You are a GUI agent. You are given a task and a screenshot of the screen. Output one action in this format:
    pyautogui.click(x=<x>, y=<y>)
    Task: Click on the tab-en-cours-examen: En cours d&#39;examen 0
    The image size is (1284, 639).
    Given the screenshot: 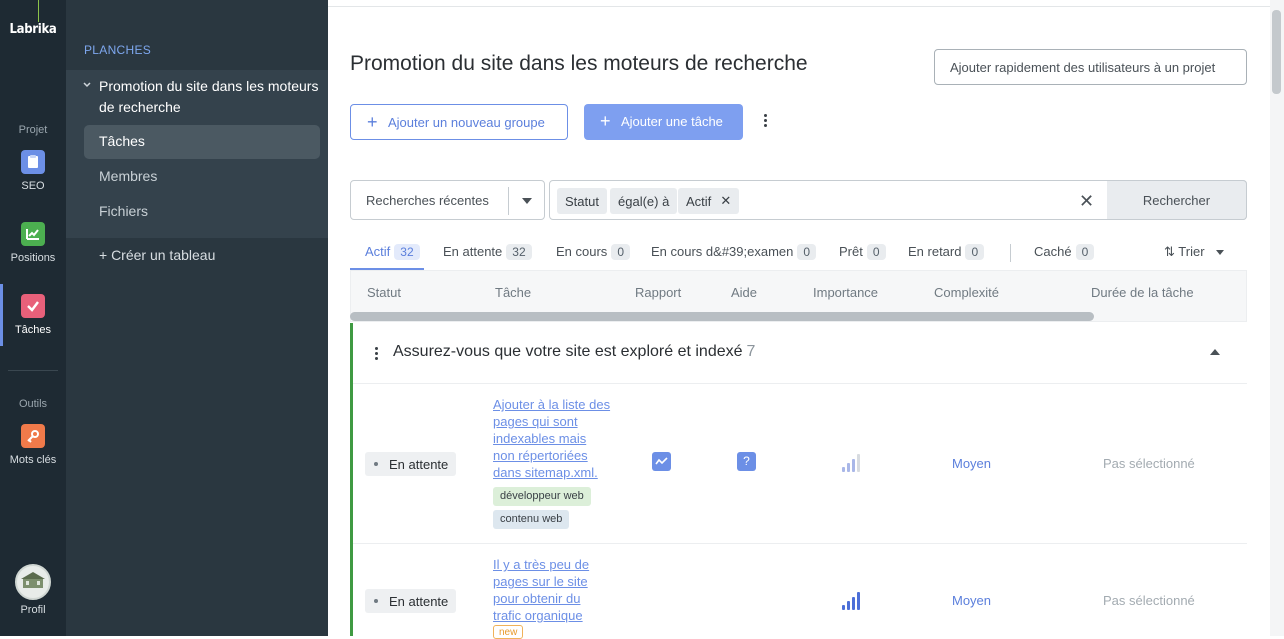 What is the action you would take?
    pyautogui.click(x=734, y=252)
    